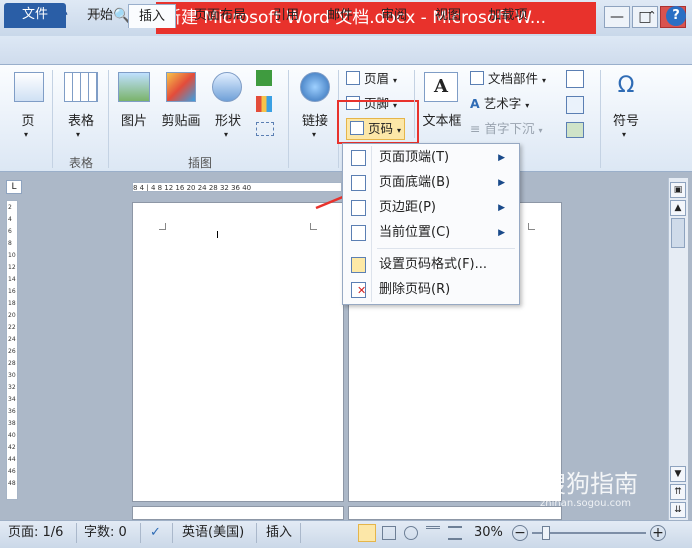  What do you see at coordinates (12, 291) in the screenshot?
I see `vertical-ruler-tick: 16` at bounding box center [12, 291].